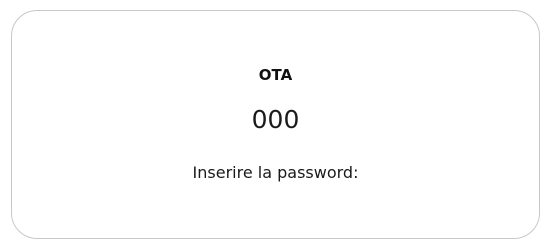 This screenshot has width=547, height=248. Describe the element at coordinates (275, 75) in the screenshot. I see `dialog-title: OTA` at that location.